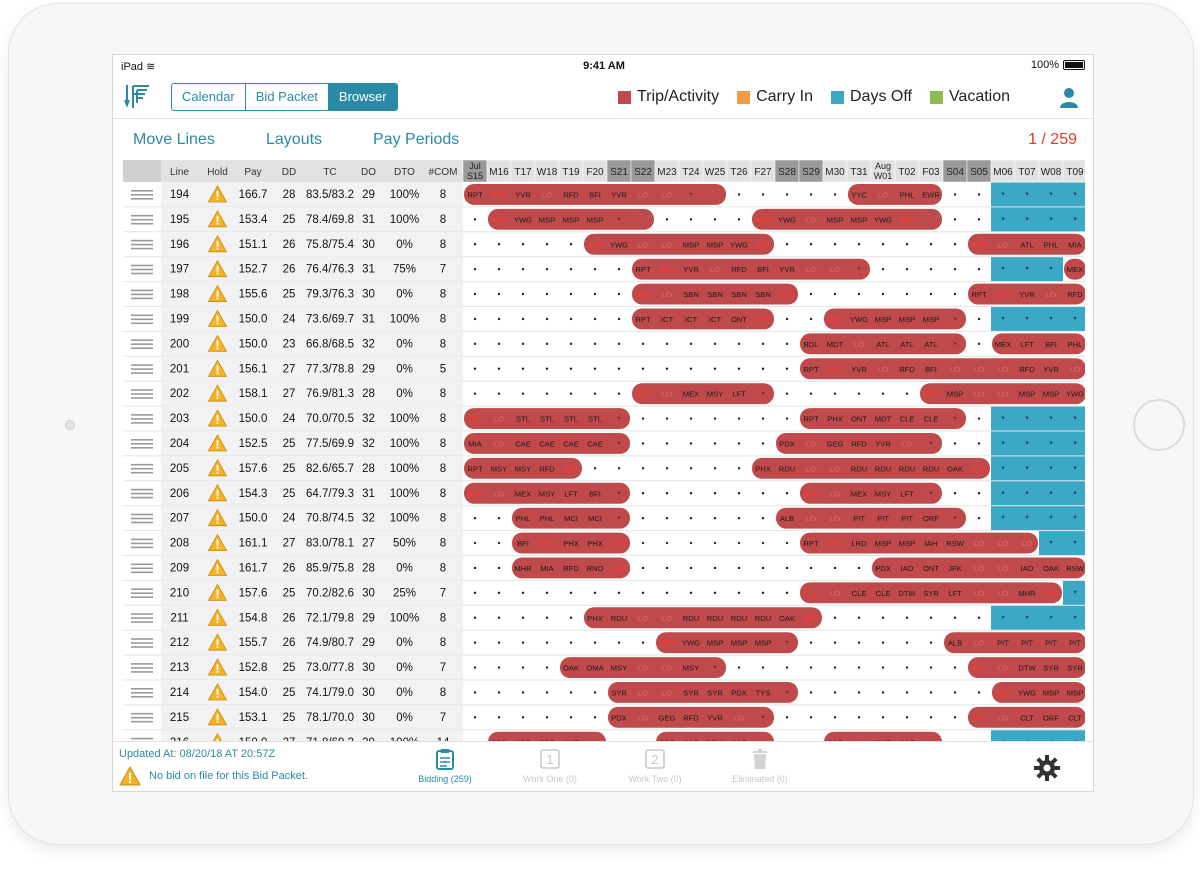  Describe the element at coordinates (368, 469) in the screenshot. I see `cell-value: 28` at that location.